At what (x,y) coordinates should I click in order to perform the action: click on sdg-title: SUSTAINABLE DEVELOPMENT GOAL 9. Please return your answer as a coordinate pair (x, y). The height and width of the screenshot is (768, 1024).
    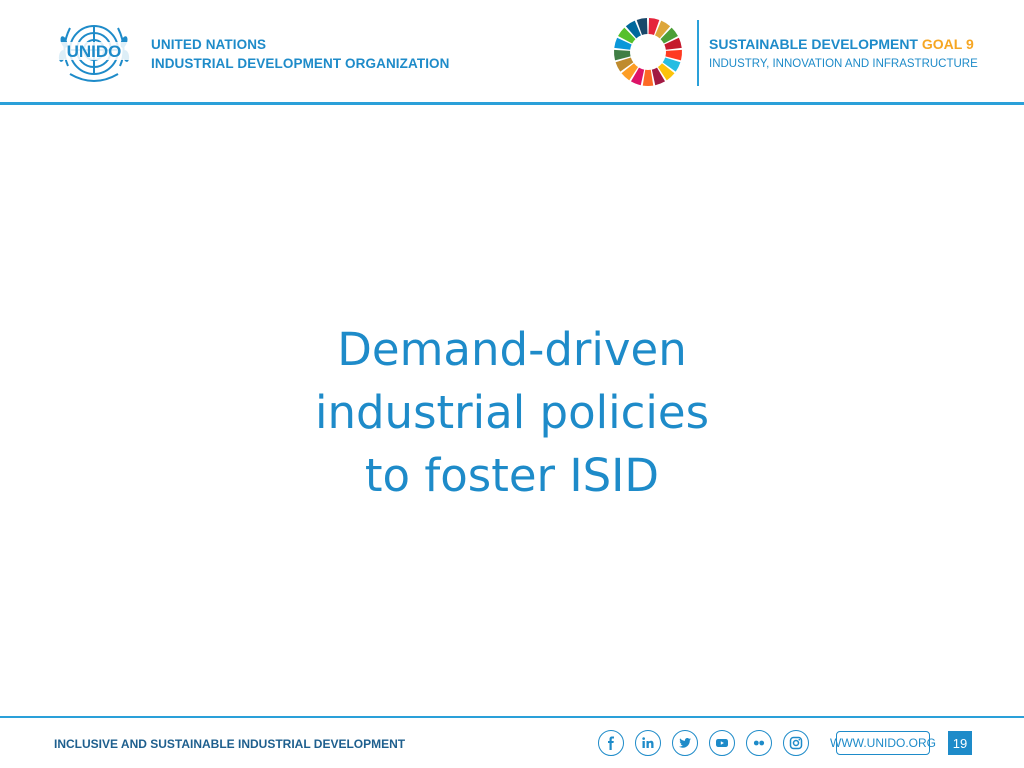
    Looking at the image, I should click on (843, 44).